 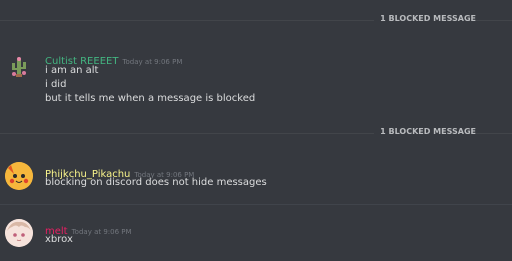 What do you see at coordinates (59, 239) in the screenshot?
I see `message-text: xbrox` at bounding box center [59, 239].